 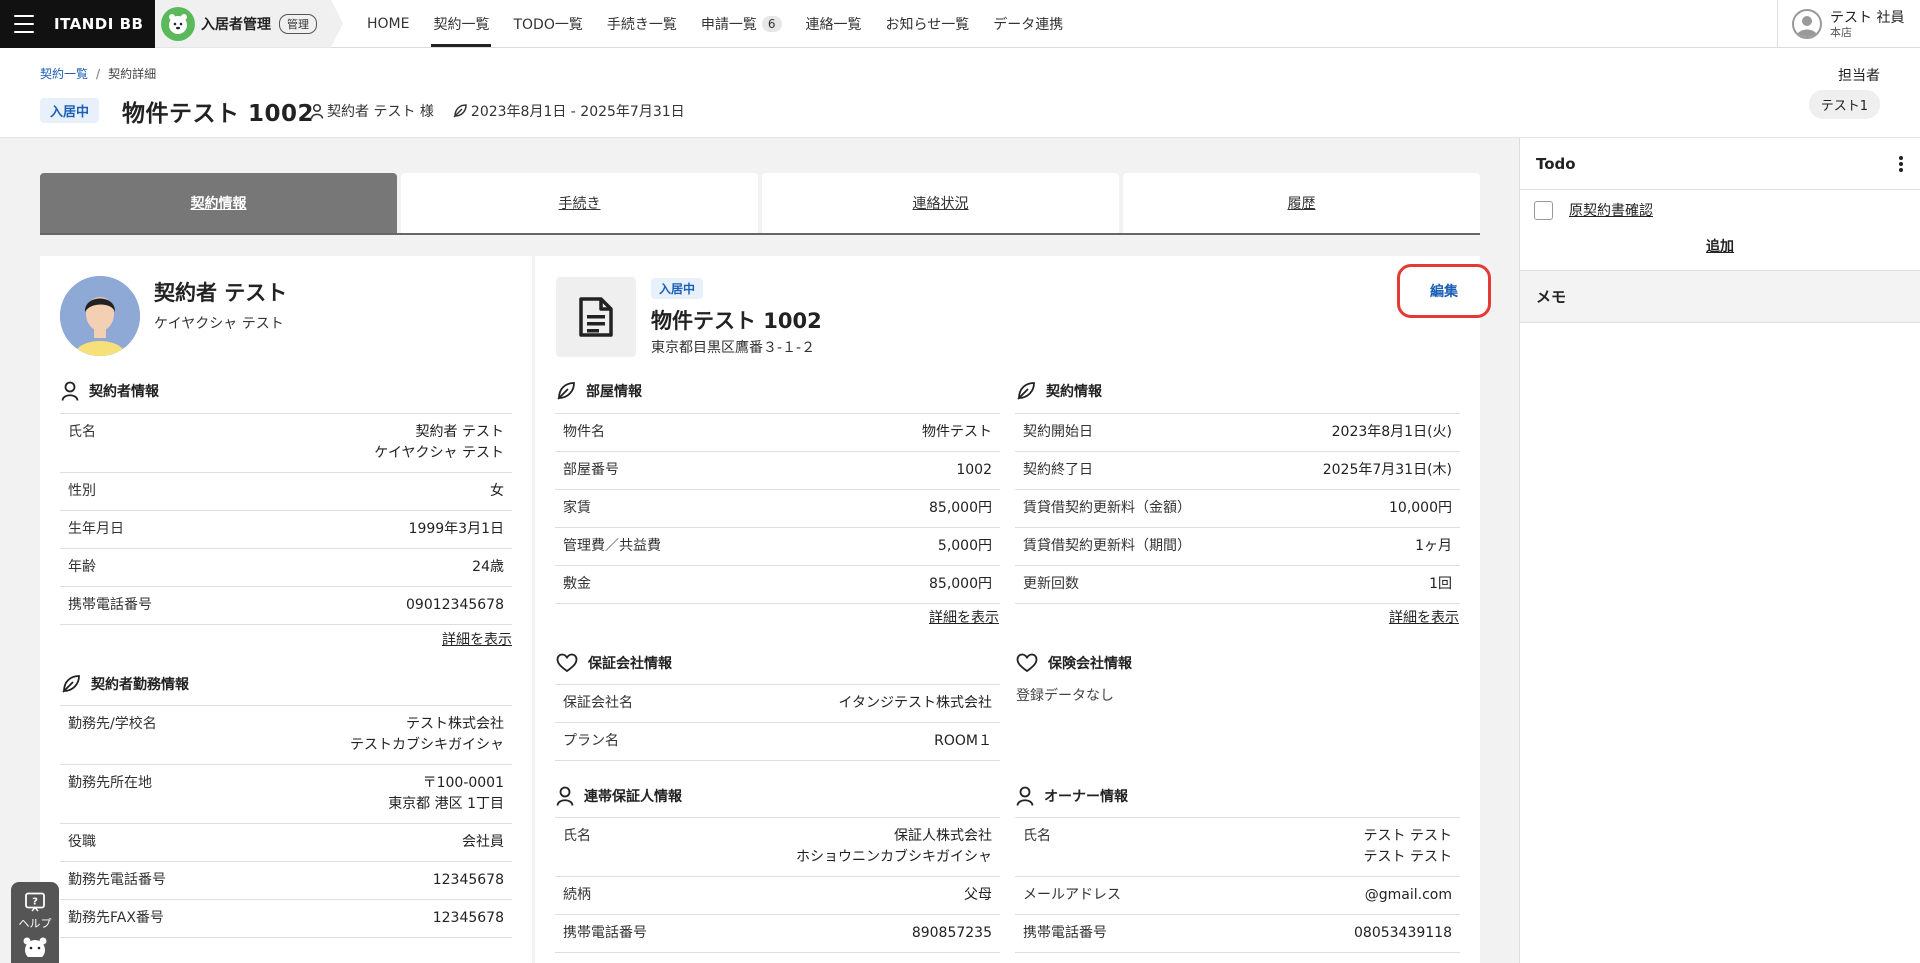 What do you see at coordinates (140, 685) in the screenshot?
I see `section-title: 契約者勤務情報` at bounding box center [140, 685].